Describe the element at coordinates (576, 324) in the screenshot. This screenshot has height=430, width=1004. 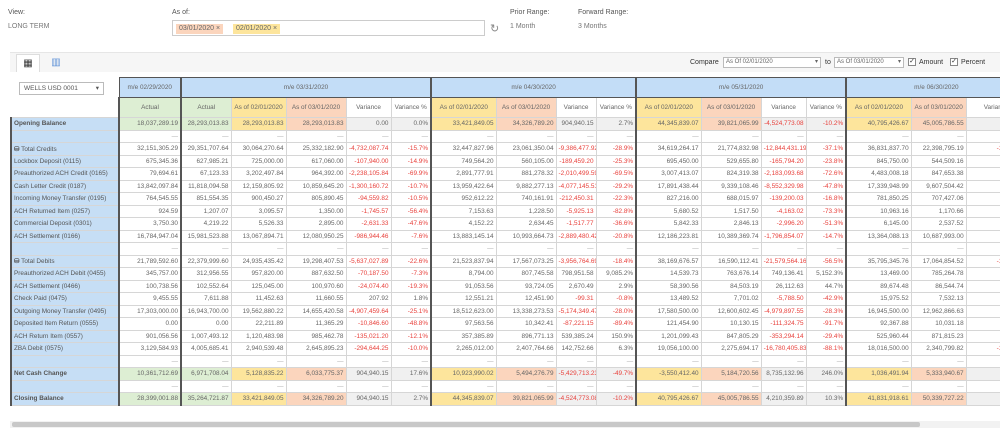
I see `value-cell: -87,221.15` at that location.